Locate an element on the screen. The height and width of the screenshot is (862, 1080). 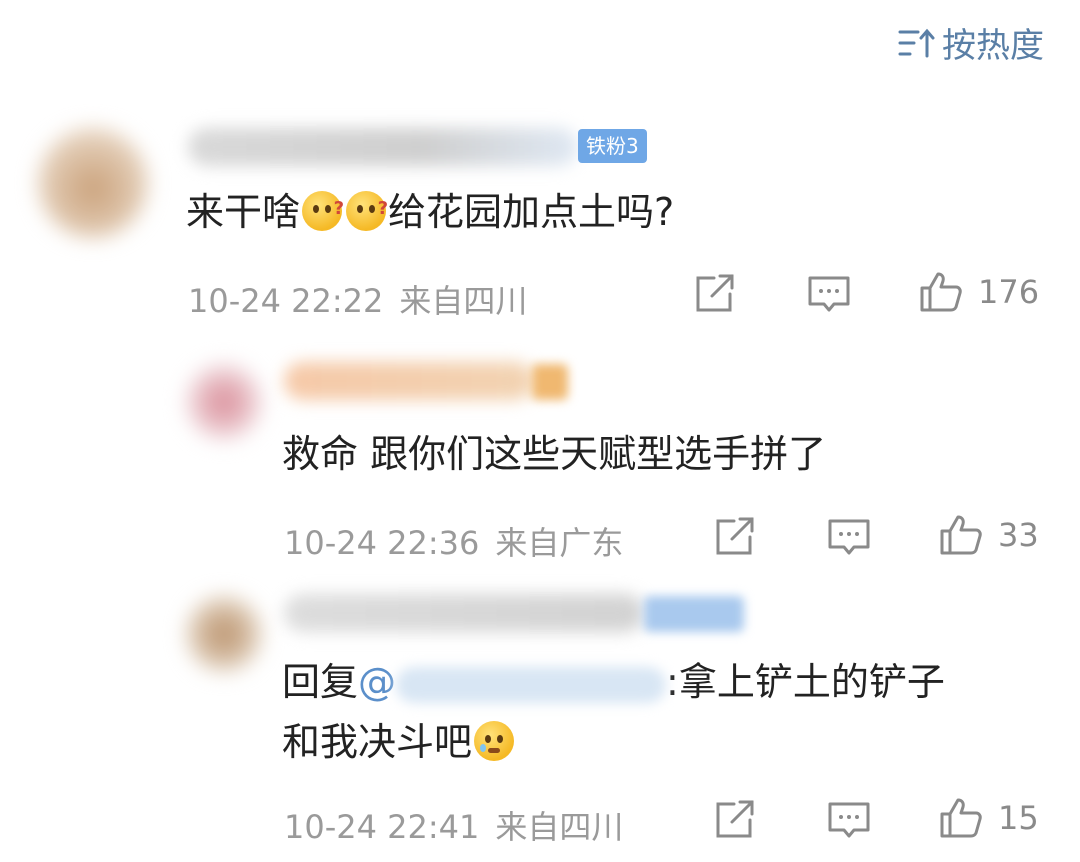
timestamp: 10-24 22:22 is located at coordinates (286, 301).